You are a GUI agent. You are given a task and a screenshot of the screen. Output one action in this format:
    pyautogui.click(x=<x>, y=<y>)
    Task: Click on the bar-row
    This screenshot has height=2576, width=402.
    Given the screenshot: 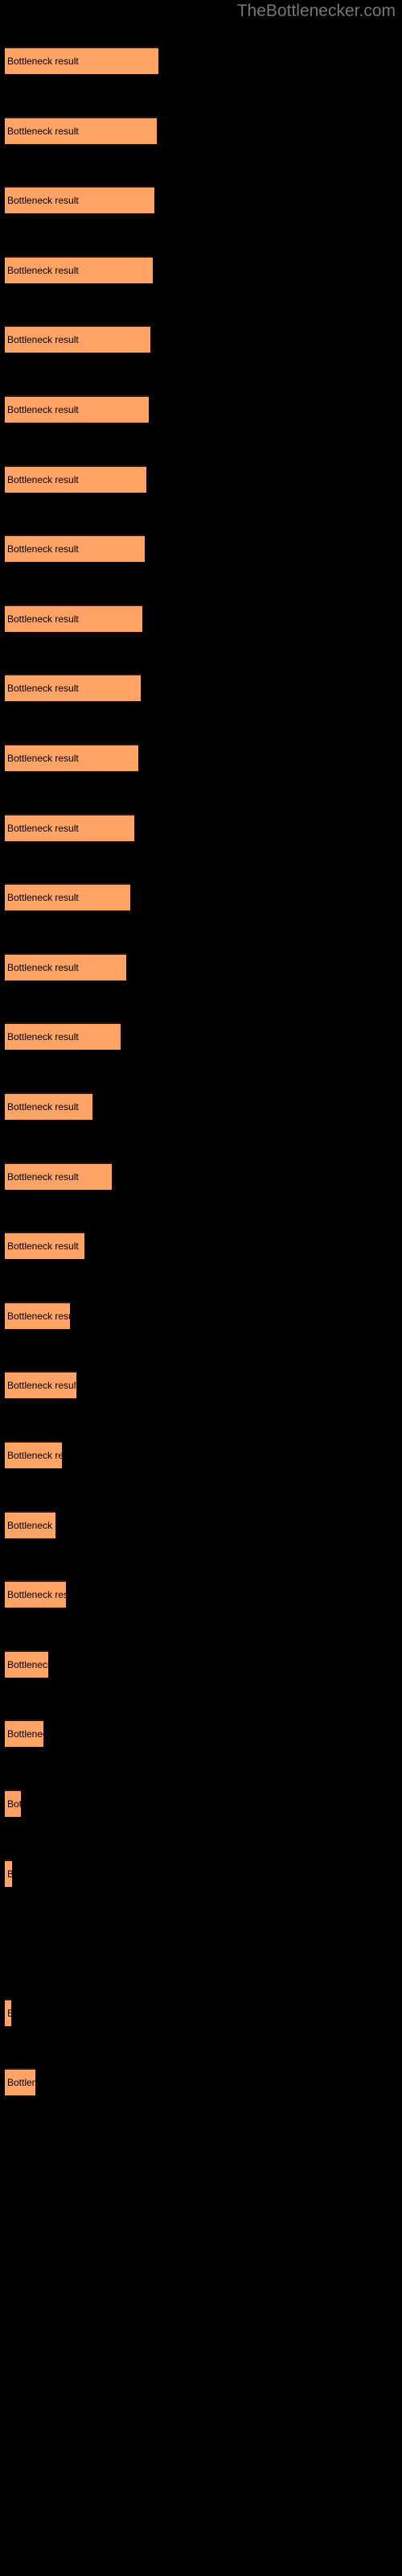 What is the action you would take?
    pyautogui.click(x=201, y=1942)
    